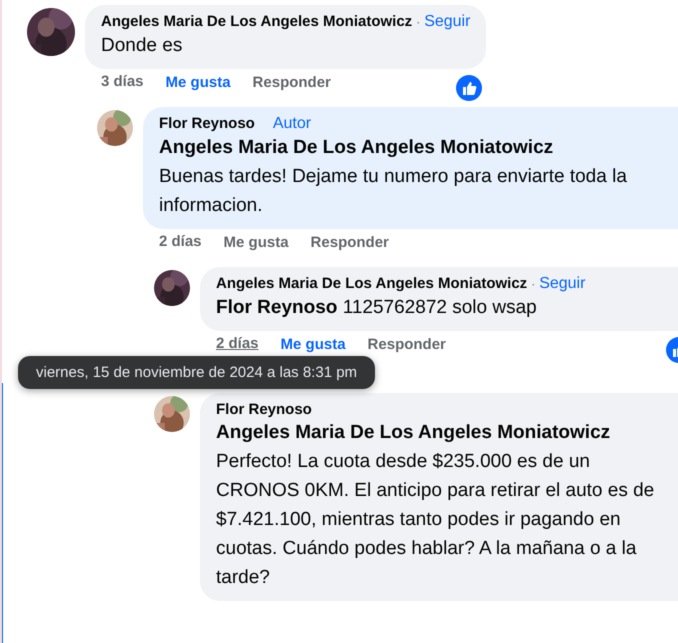  What do you see at coordinates (122, 81) in the screenshot?
I see `timestamp-link: 3 días` at bounding box center [122, 81].